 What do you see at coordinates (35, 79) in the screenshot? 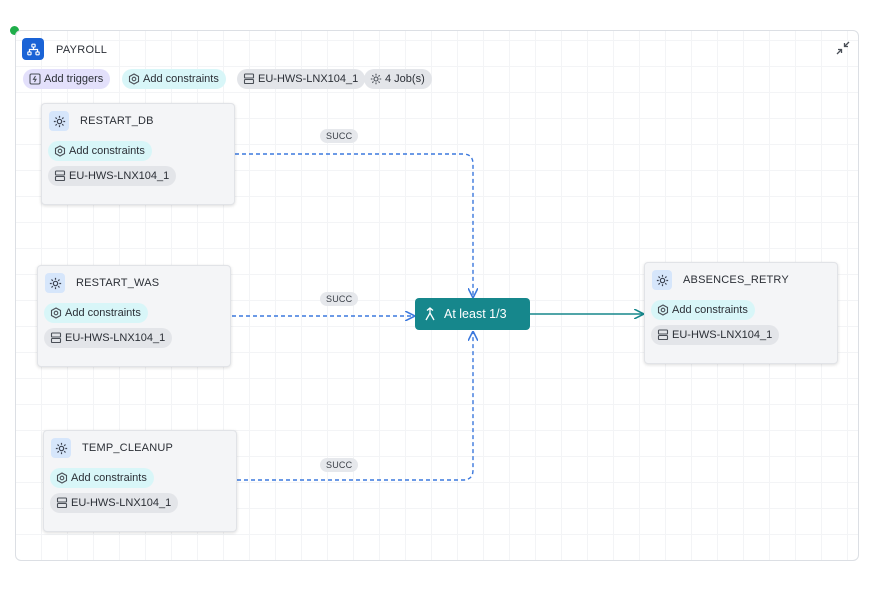
I see `trigger-icon` at bounding box center [35, 79].